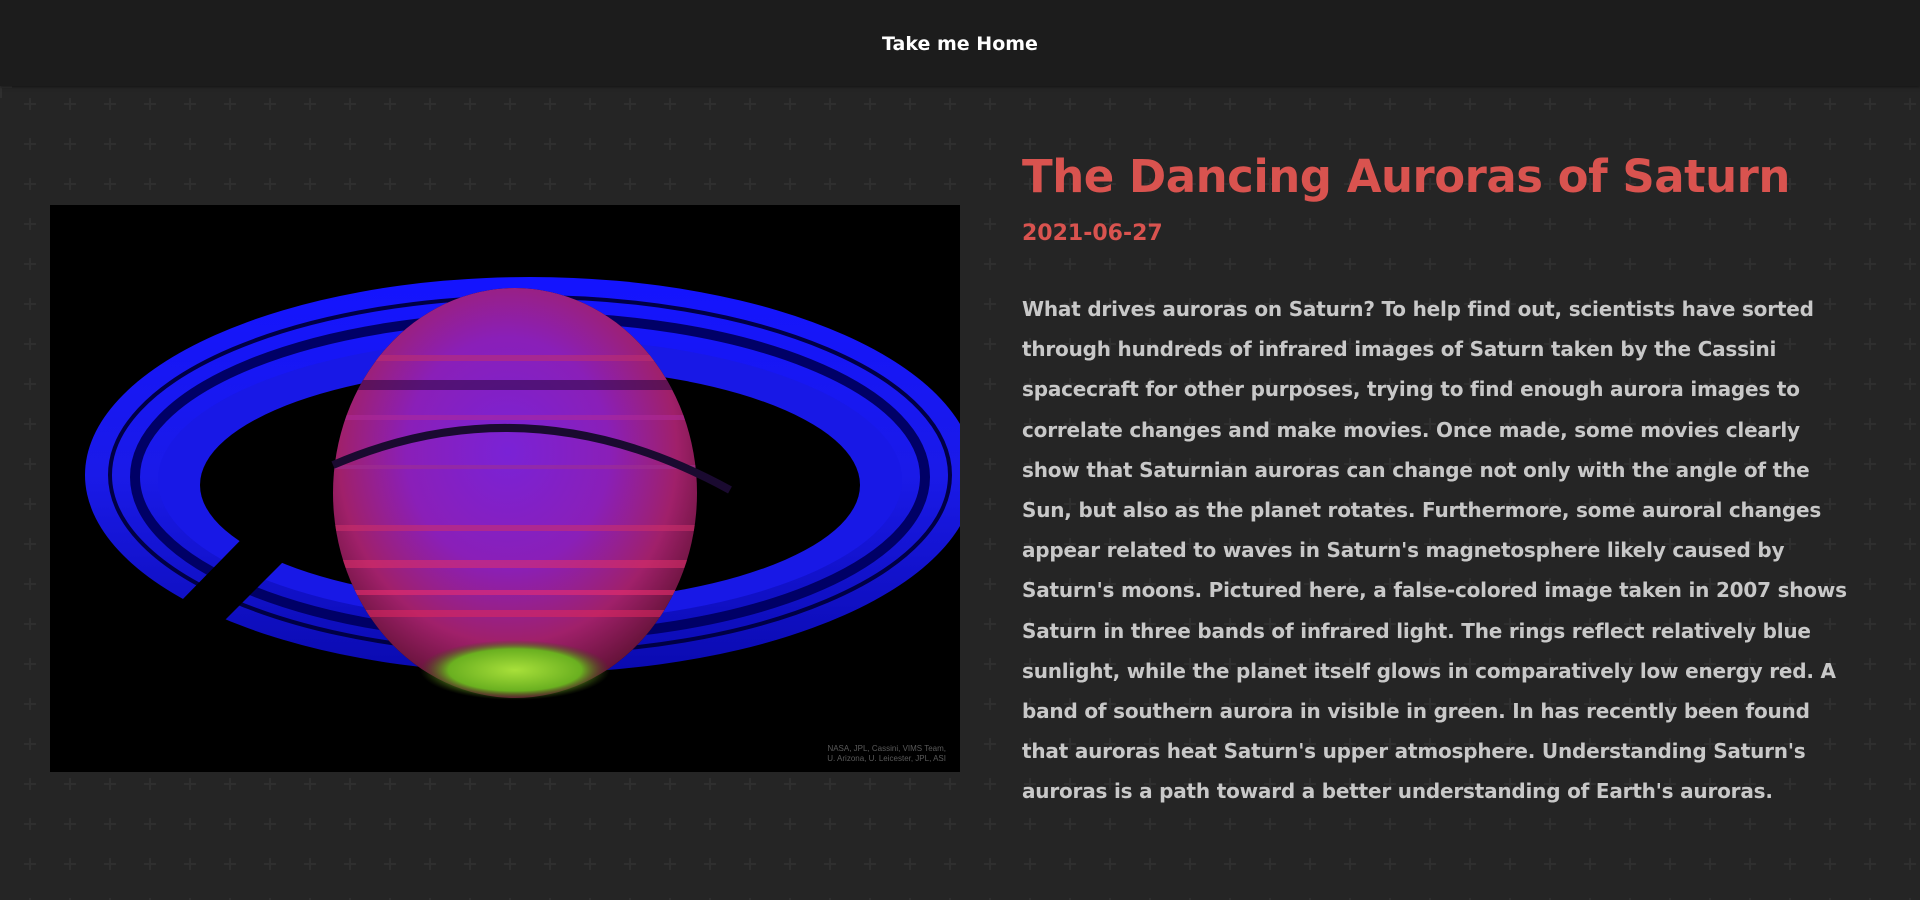 The image size is (1920, 900). I want to click on home-link: Take me Home, so click(960, 44).